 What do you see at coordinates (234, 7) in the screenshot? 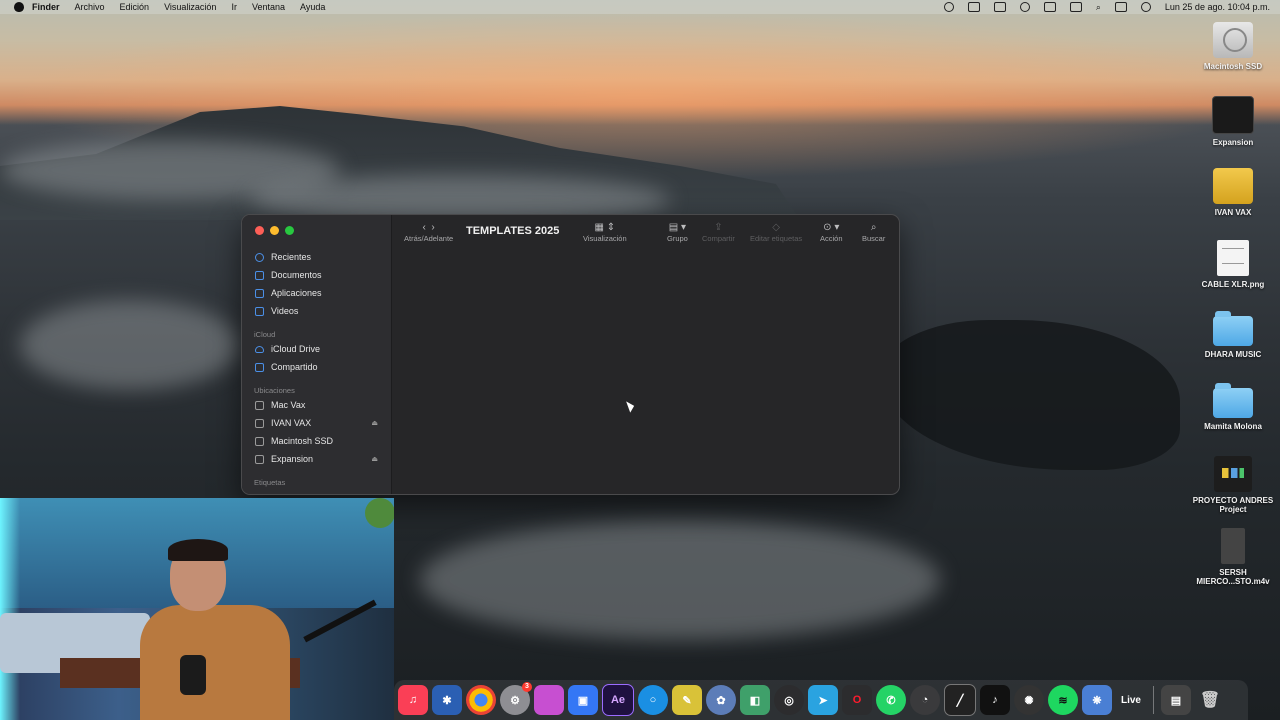
I see `menu-ir: Ir` at bounding box center [234, 7].